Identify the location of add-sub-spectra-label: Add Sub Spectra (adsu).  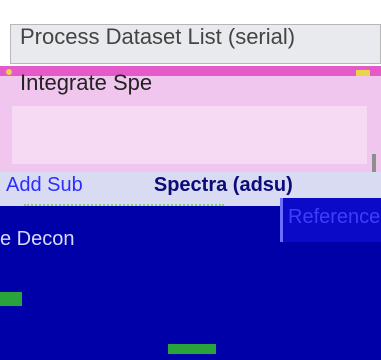
(149, 185).